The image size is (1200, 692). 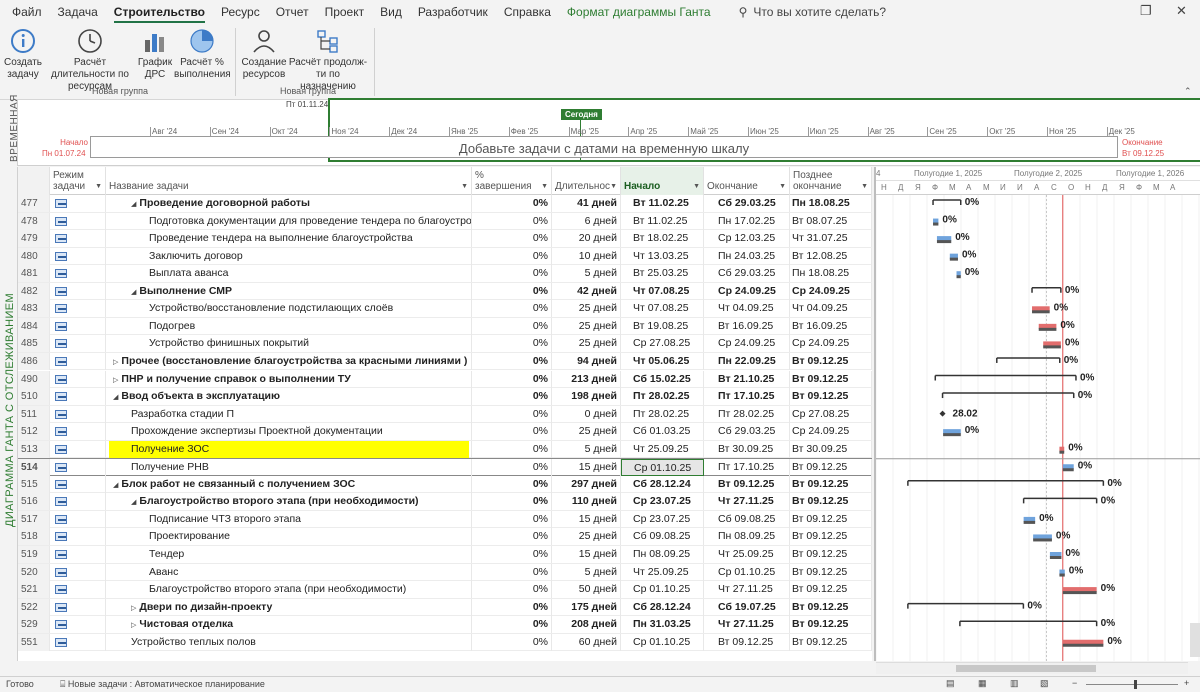 What do you see at coordinates (23, 54) in the screenshot?
I see `create-task-button: Создать задачу` at bounding box center [23, 54].